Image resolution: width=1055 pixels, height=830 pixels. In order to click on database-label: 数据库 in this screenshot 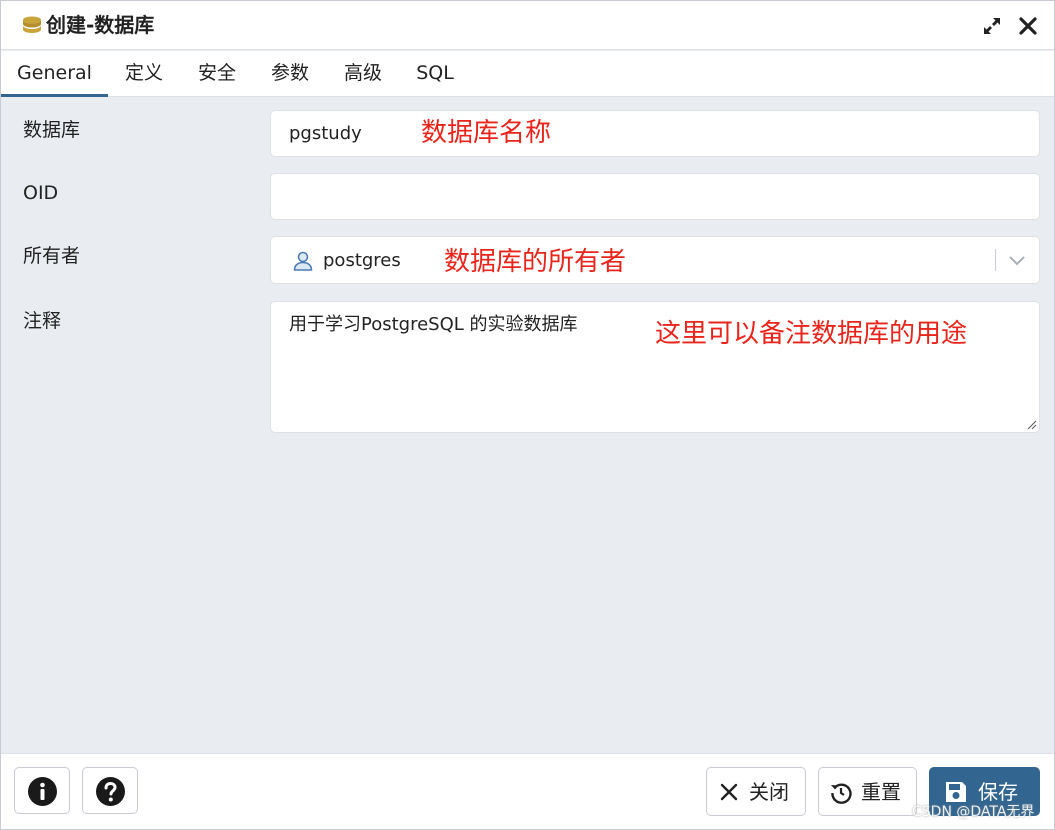, I will do `click(52, 130)`.